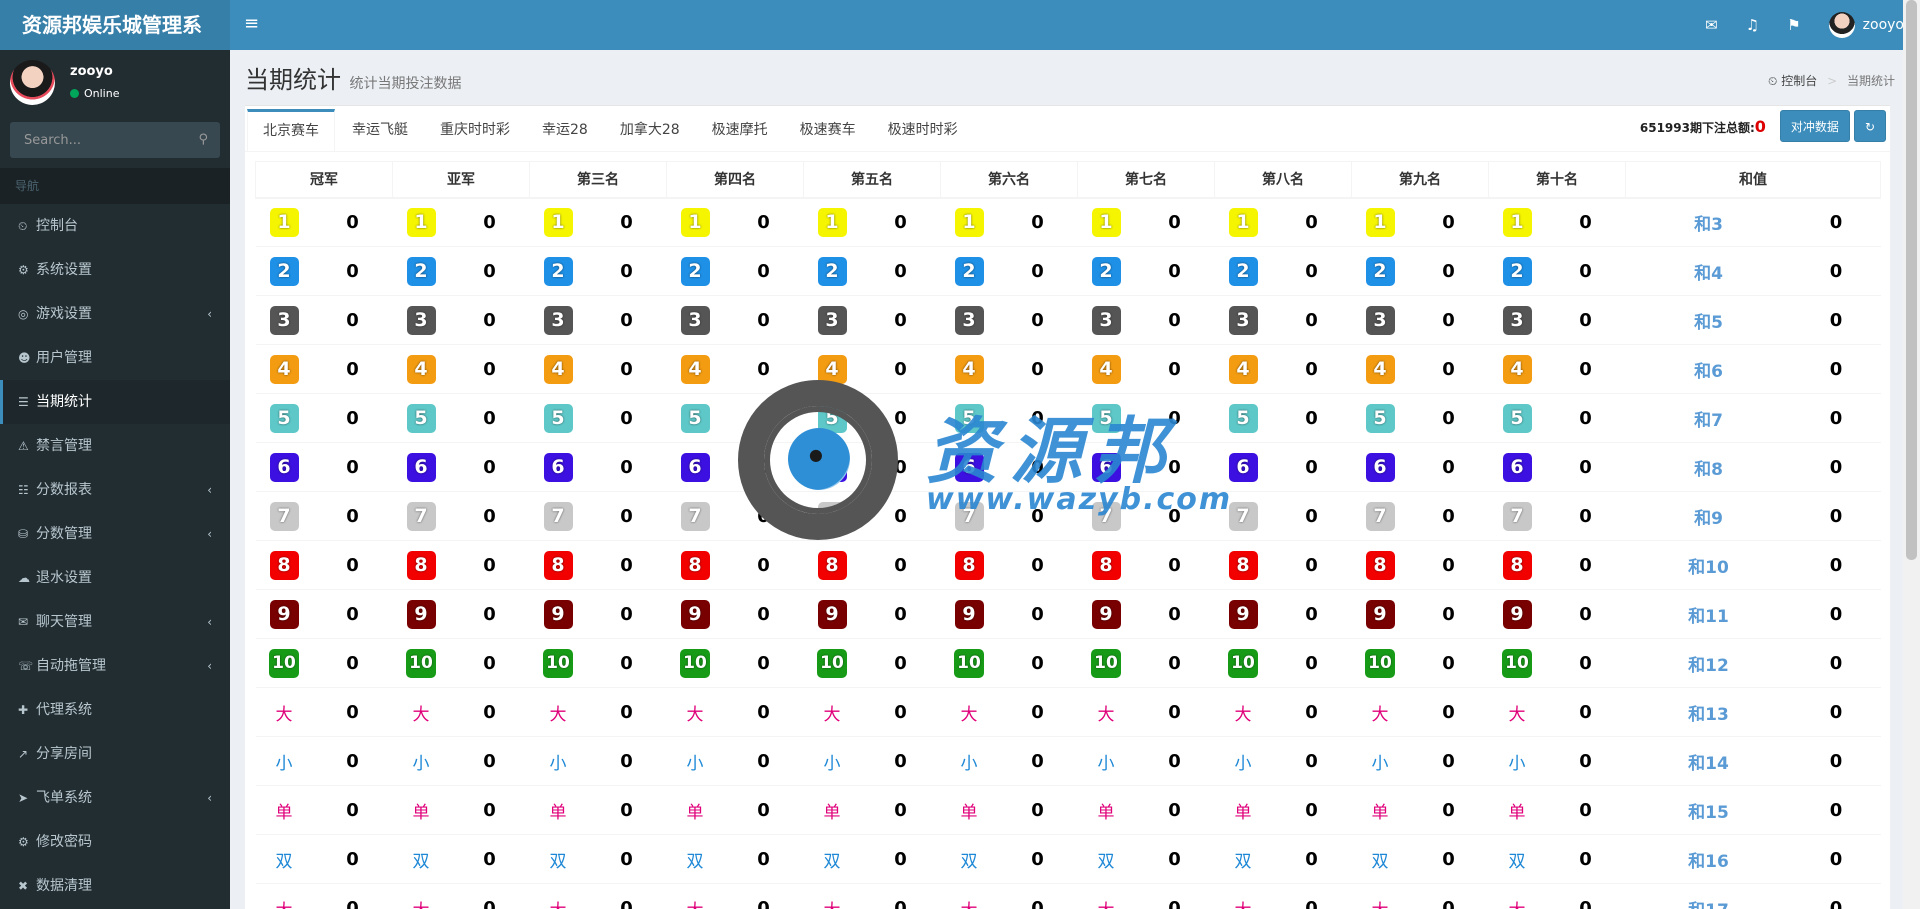 Image resolution: width=1920 pixels, height=909 pixels. Describe the element at coordinates (1799, 81) in the screenshot. I see `breadcrumb-home: 控制台` at that location.